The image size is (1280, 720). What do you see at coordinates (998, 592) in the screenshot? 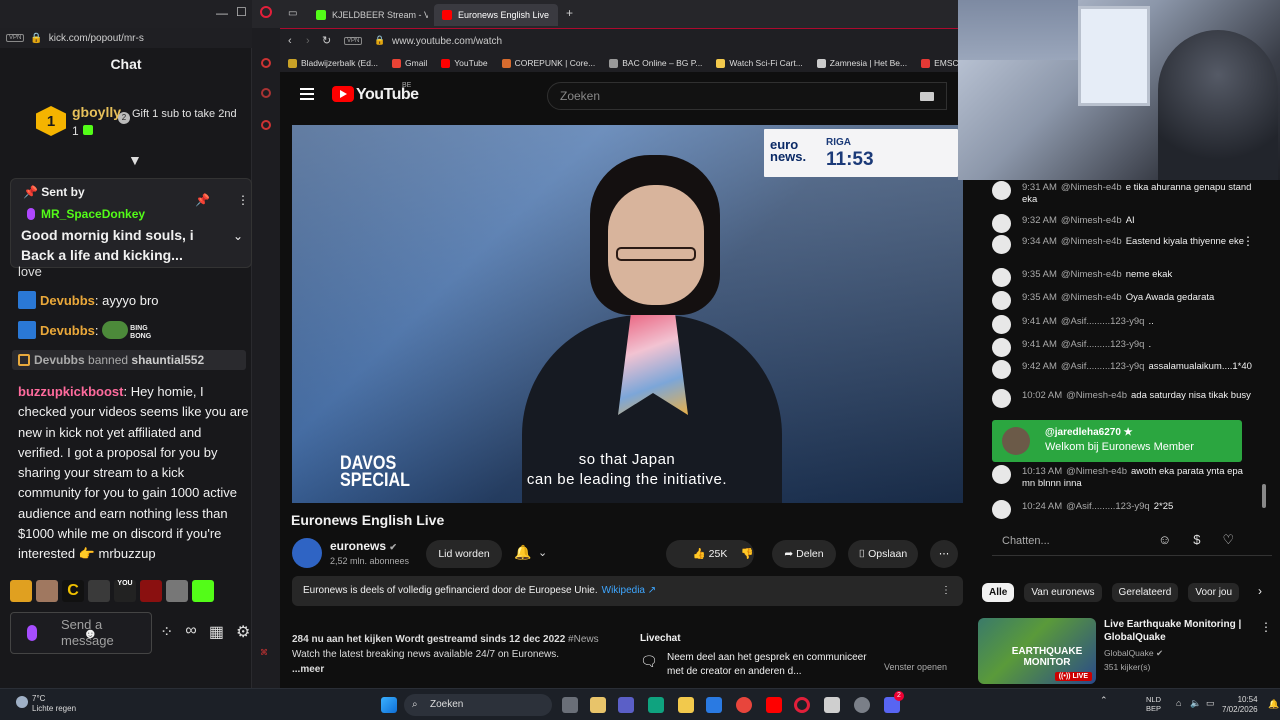
I see `chip-all: Alle` at bounding box center [998, 592].